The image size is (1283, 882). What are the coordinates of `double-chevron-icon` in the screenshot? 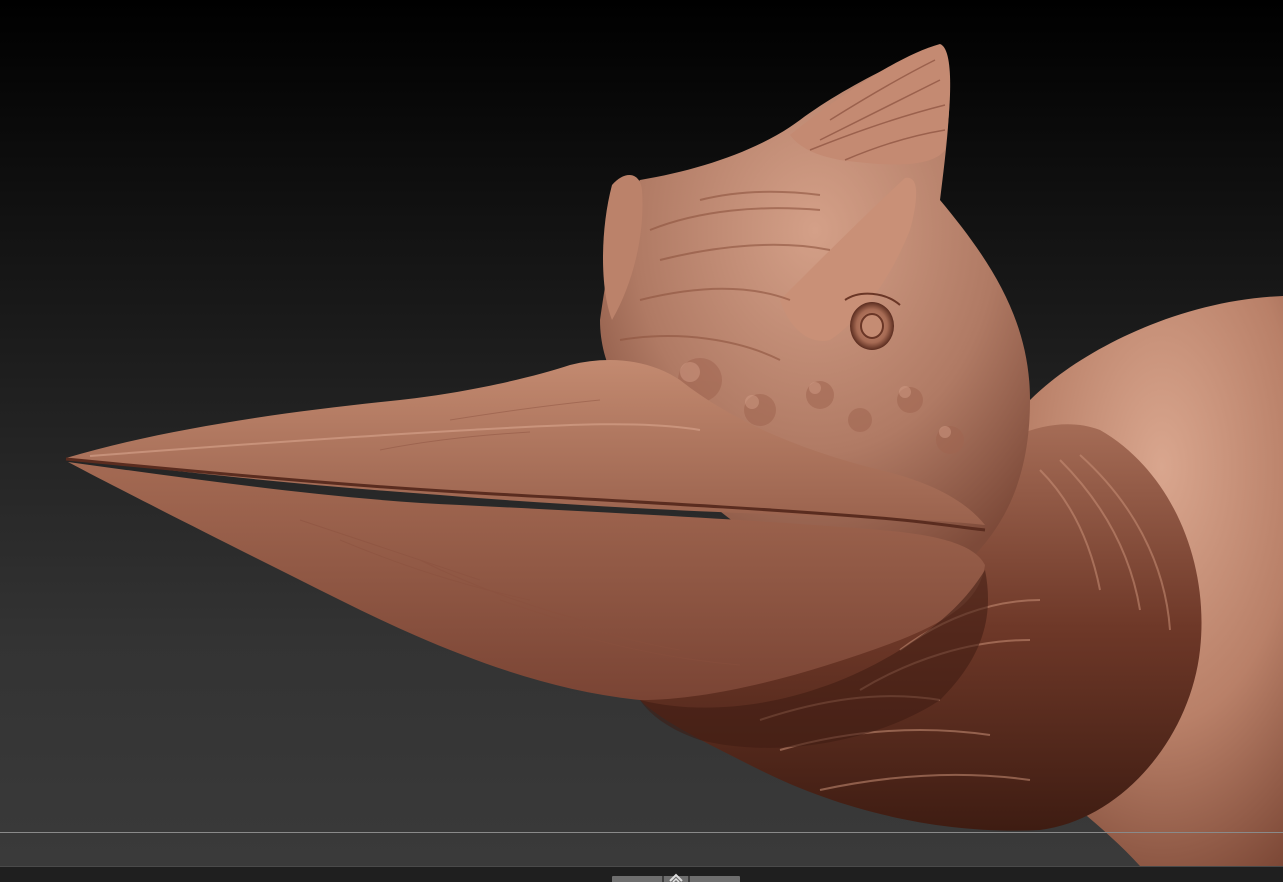 It's located at (676, 877).